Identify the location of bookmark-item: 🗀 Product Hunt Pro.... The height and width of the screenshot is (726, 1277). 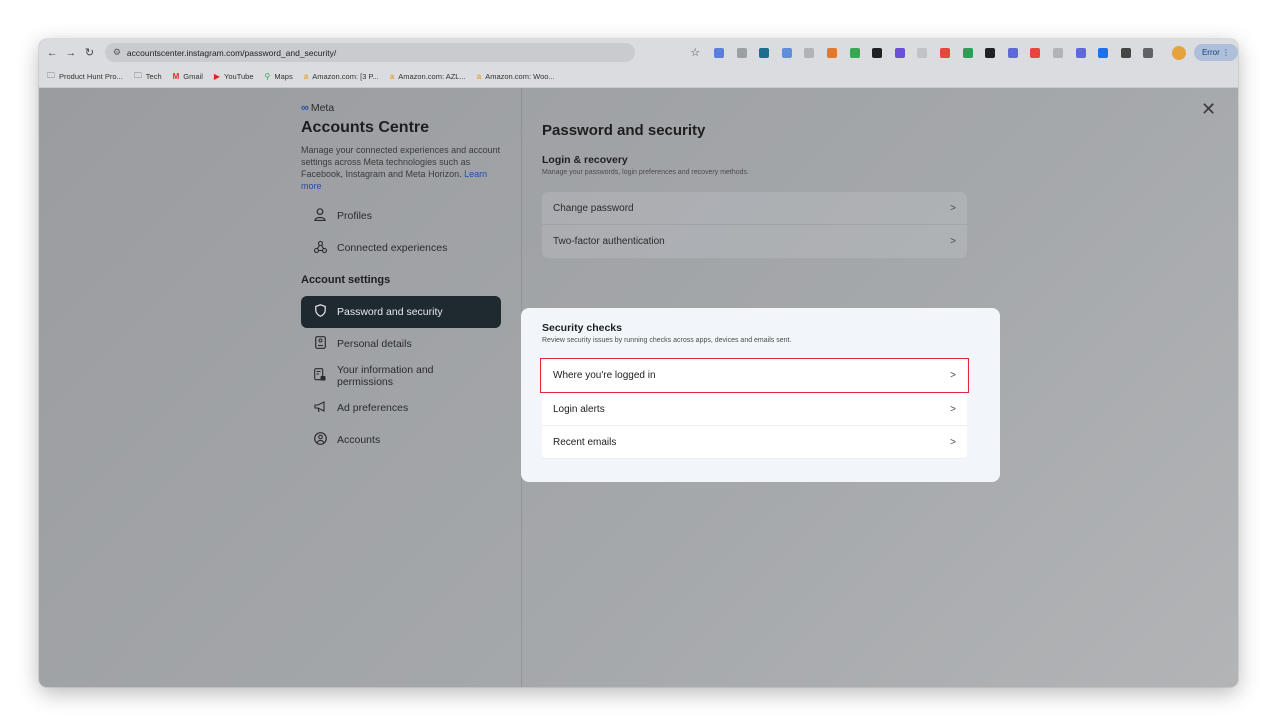
(85, 77).